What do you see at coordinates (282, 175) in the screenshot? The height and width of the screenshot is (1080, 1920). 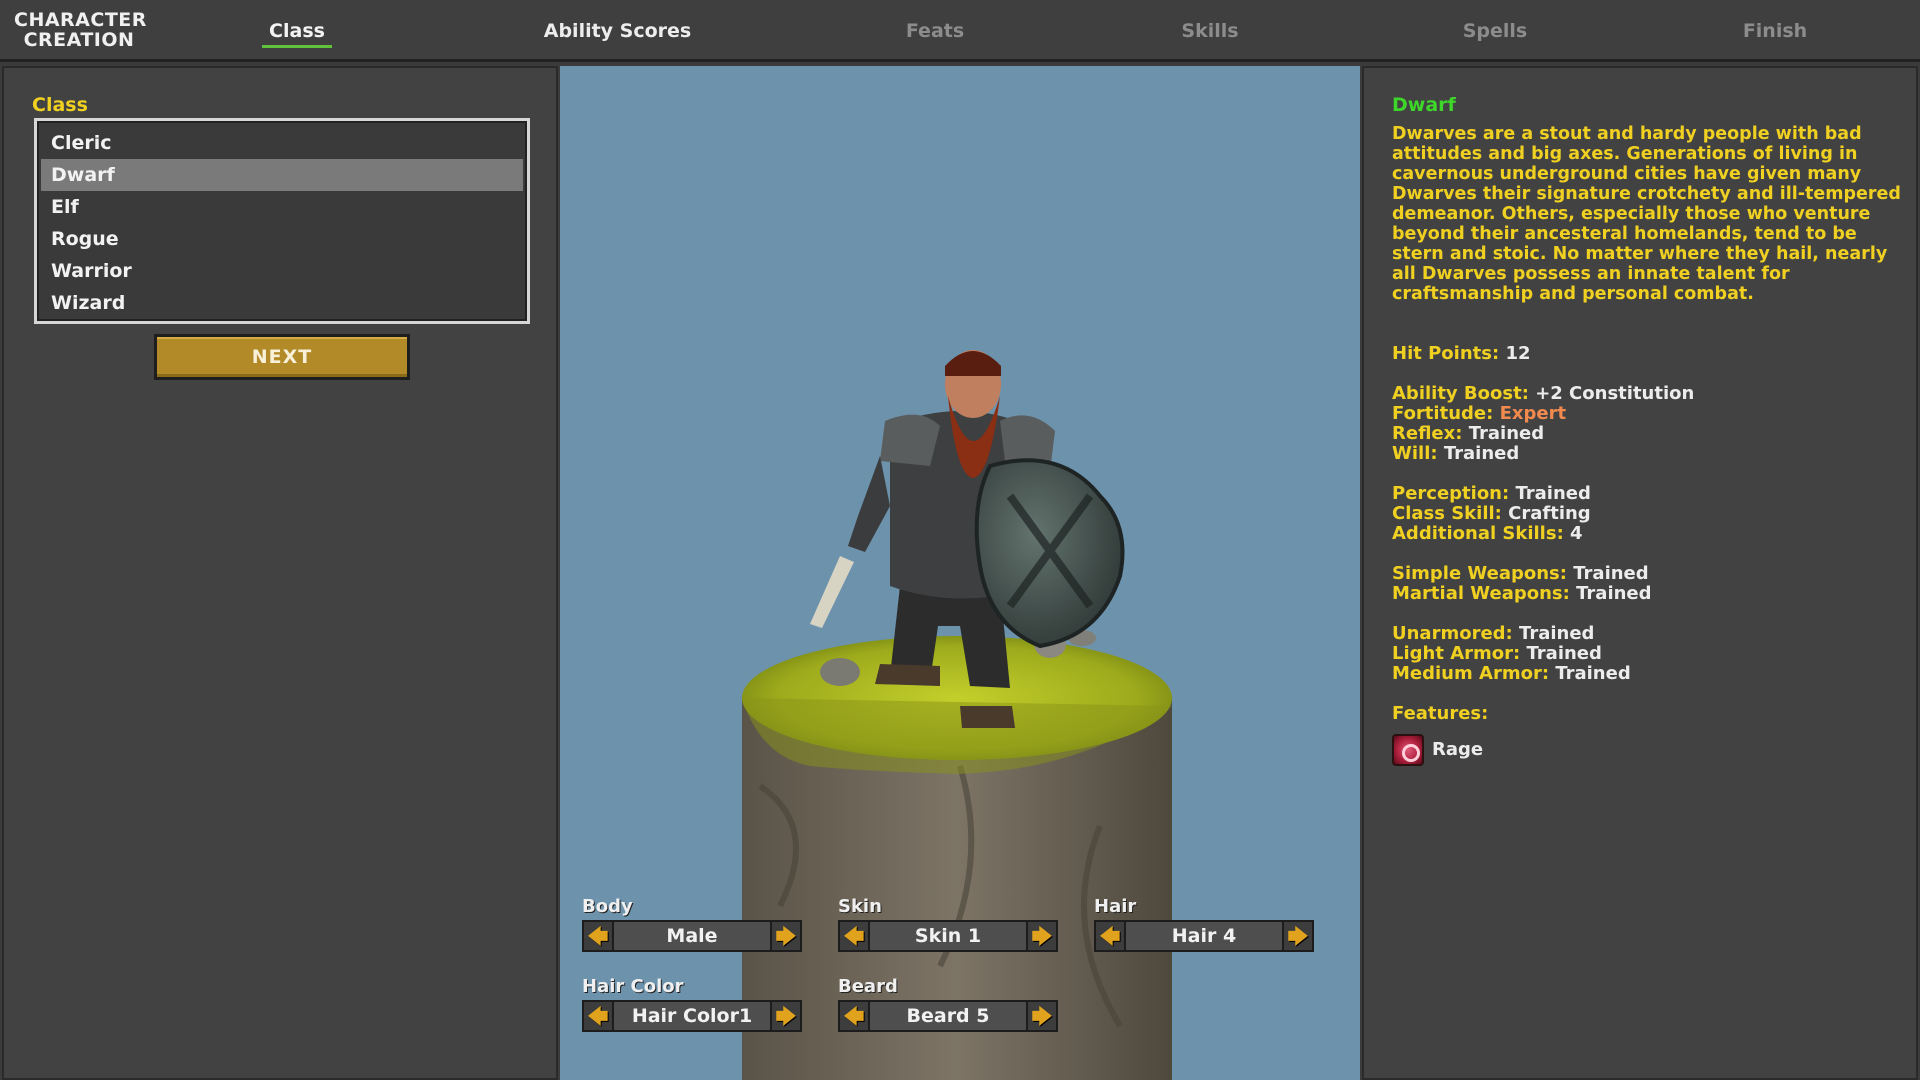 I see `class-item-dwarf: Dwarf` at bounding box center [282, 175].